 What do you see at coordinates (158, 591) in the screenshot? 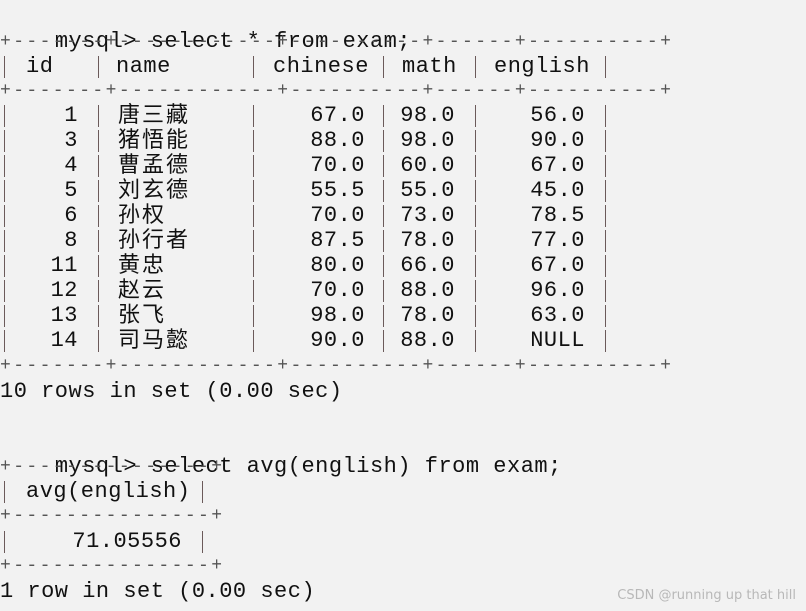
I see `result-summary-2: 1 row in set (0.00 sec)` at bounding box center [158, 591].